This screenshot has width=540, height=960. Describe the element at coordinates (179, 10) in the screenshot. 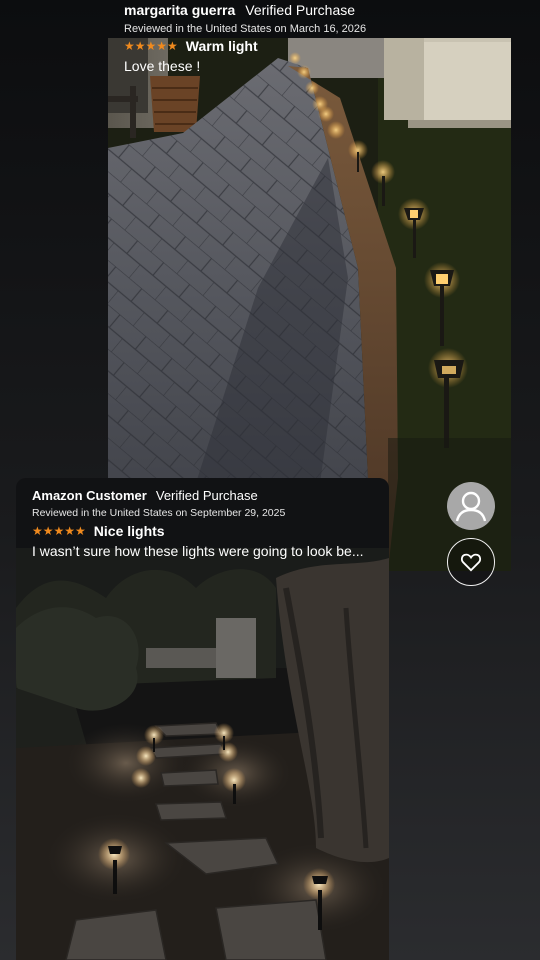

I see `reviewer-name: margarita guerra` at that location.